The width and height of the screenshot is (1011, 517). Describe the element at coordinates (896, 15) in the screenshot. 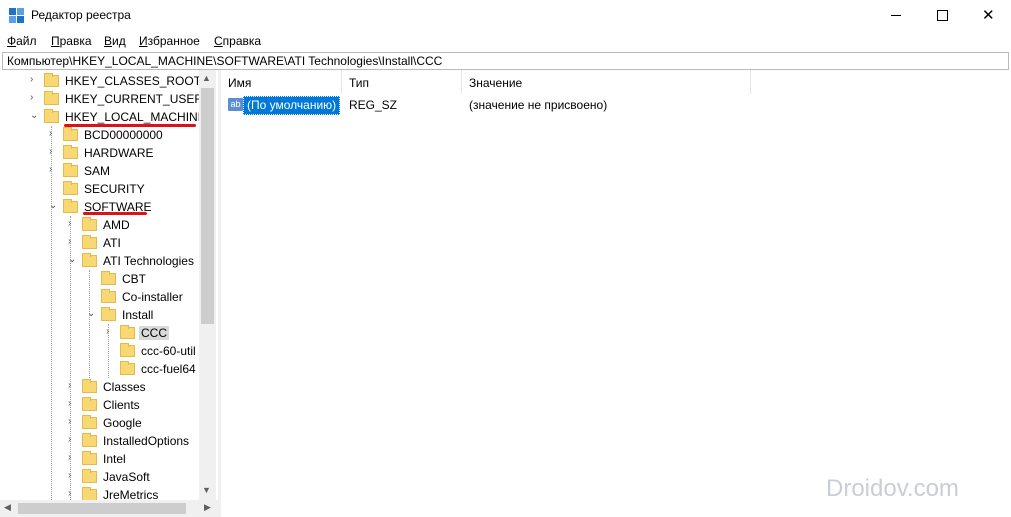

I see `minimize-button` at that location.